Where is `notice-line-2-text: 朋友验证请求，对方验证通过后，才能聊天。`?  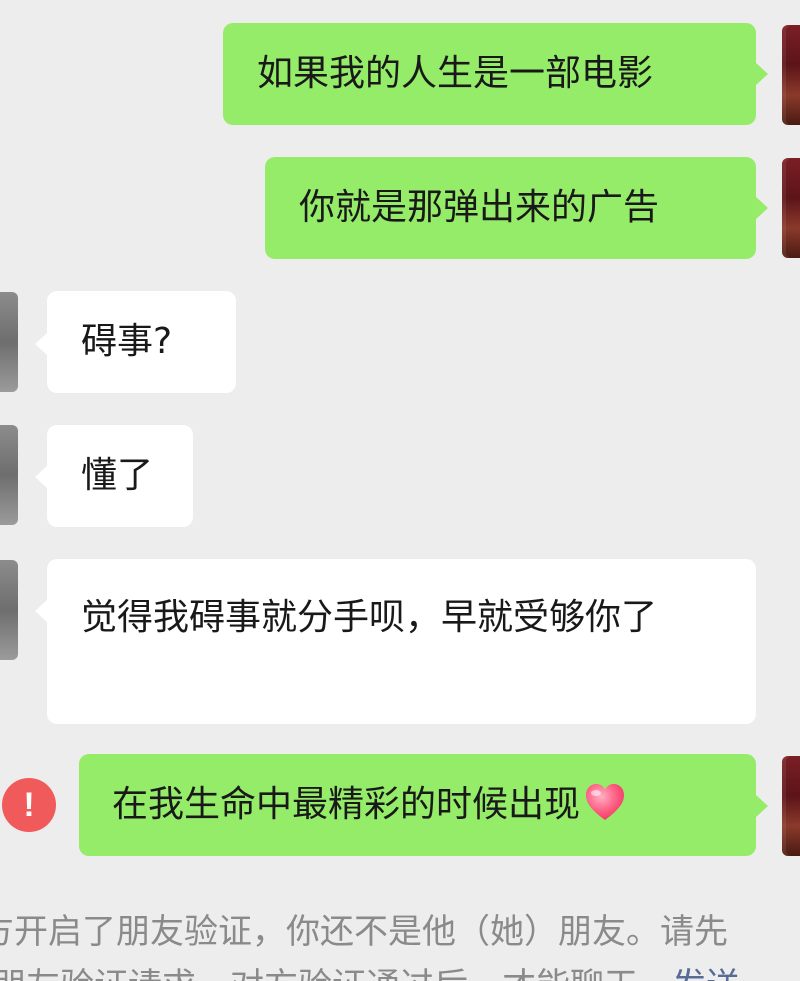
notice-line-2-text: 朋友验证请求，对方验证通过后，才能聊天。 is located at coordinates (336, 973).